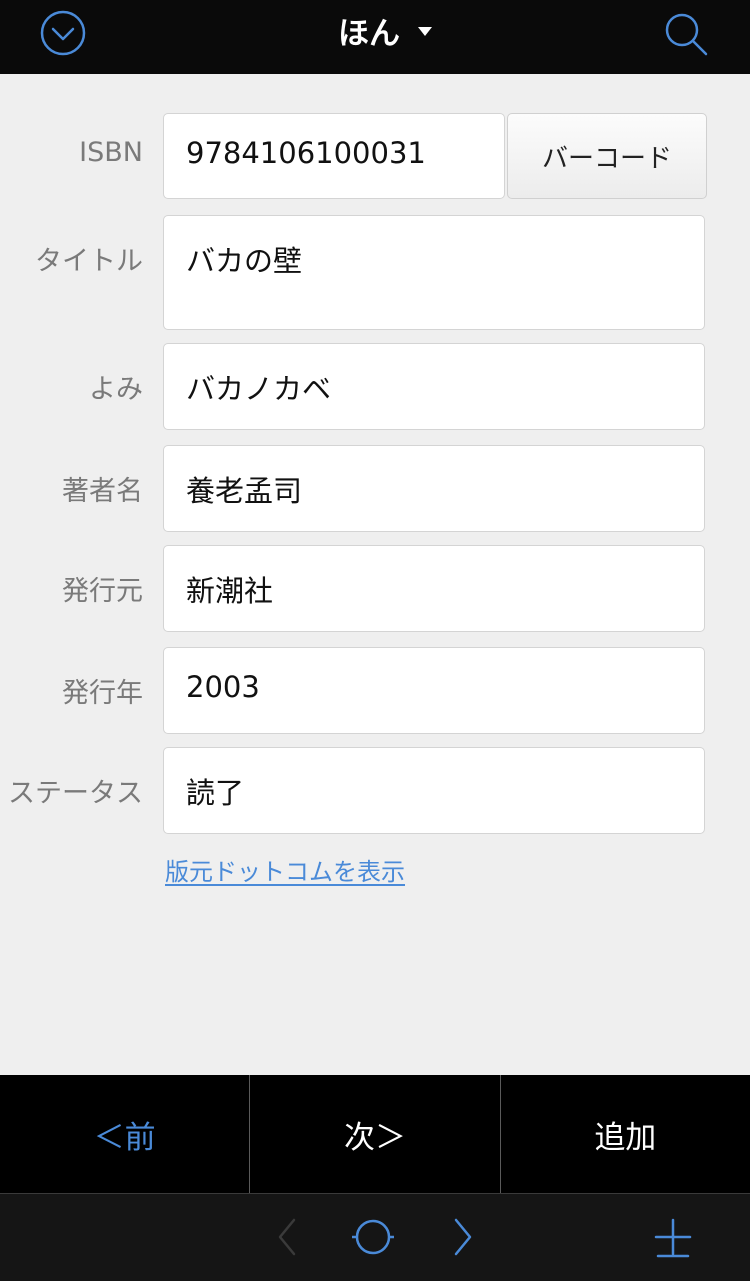  I want to click on bottom-toolbar, so click(375, 1237).